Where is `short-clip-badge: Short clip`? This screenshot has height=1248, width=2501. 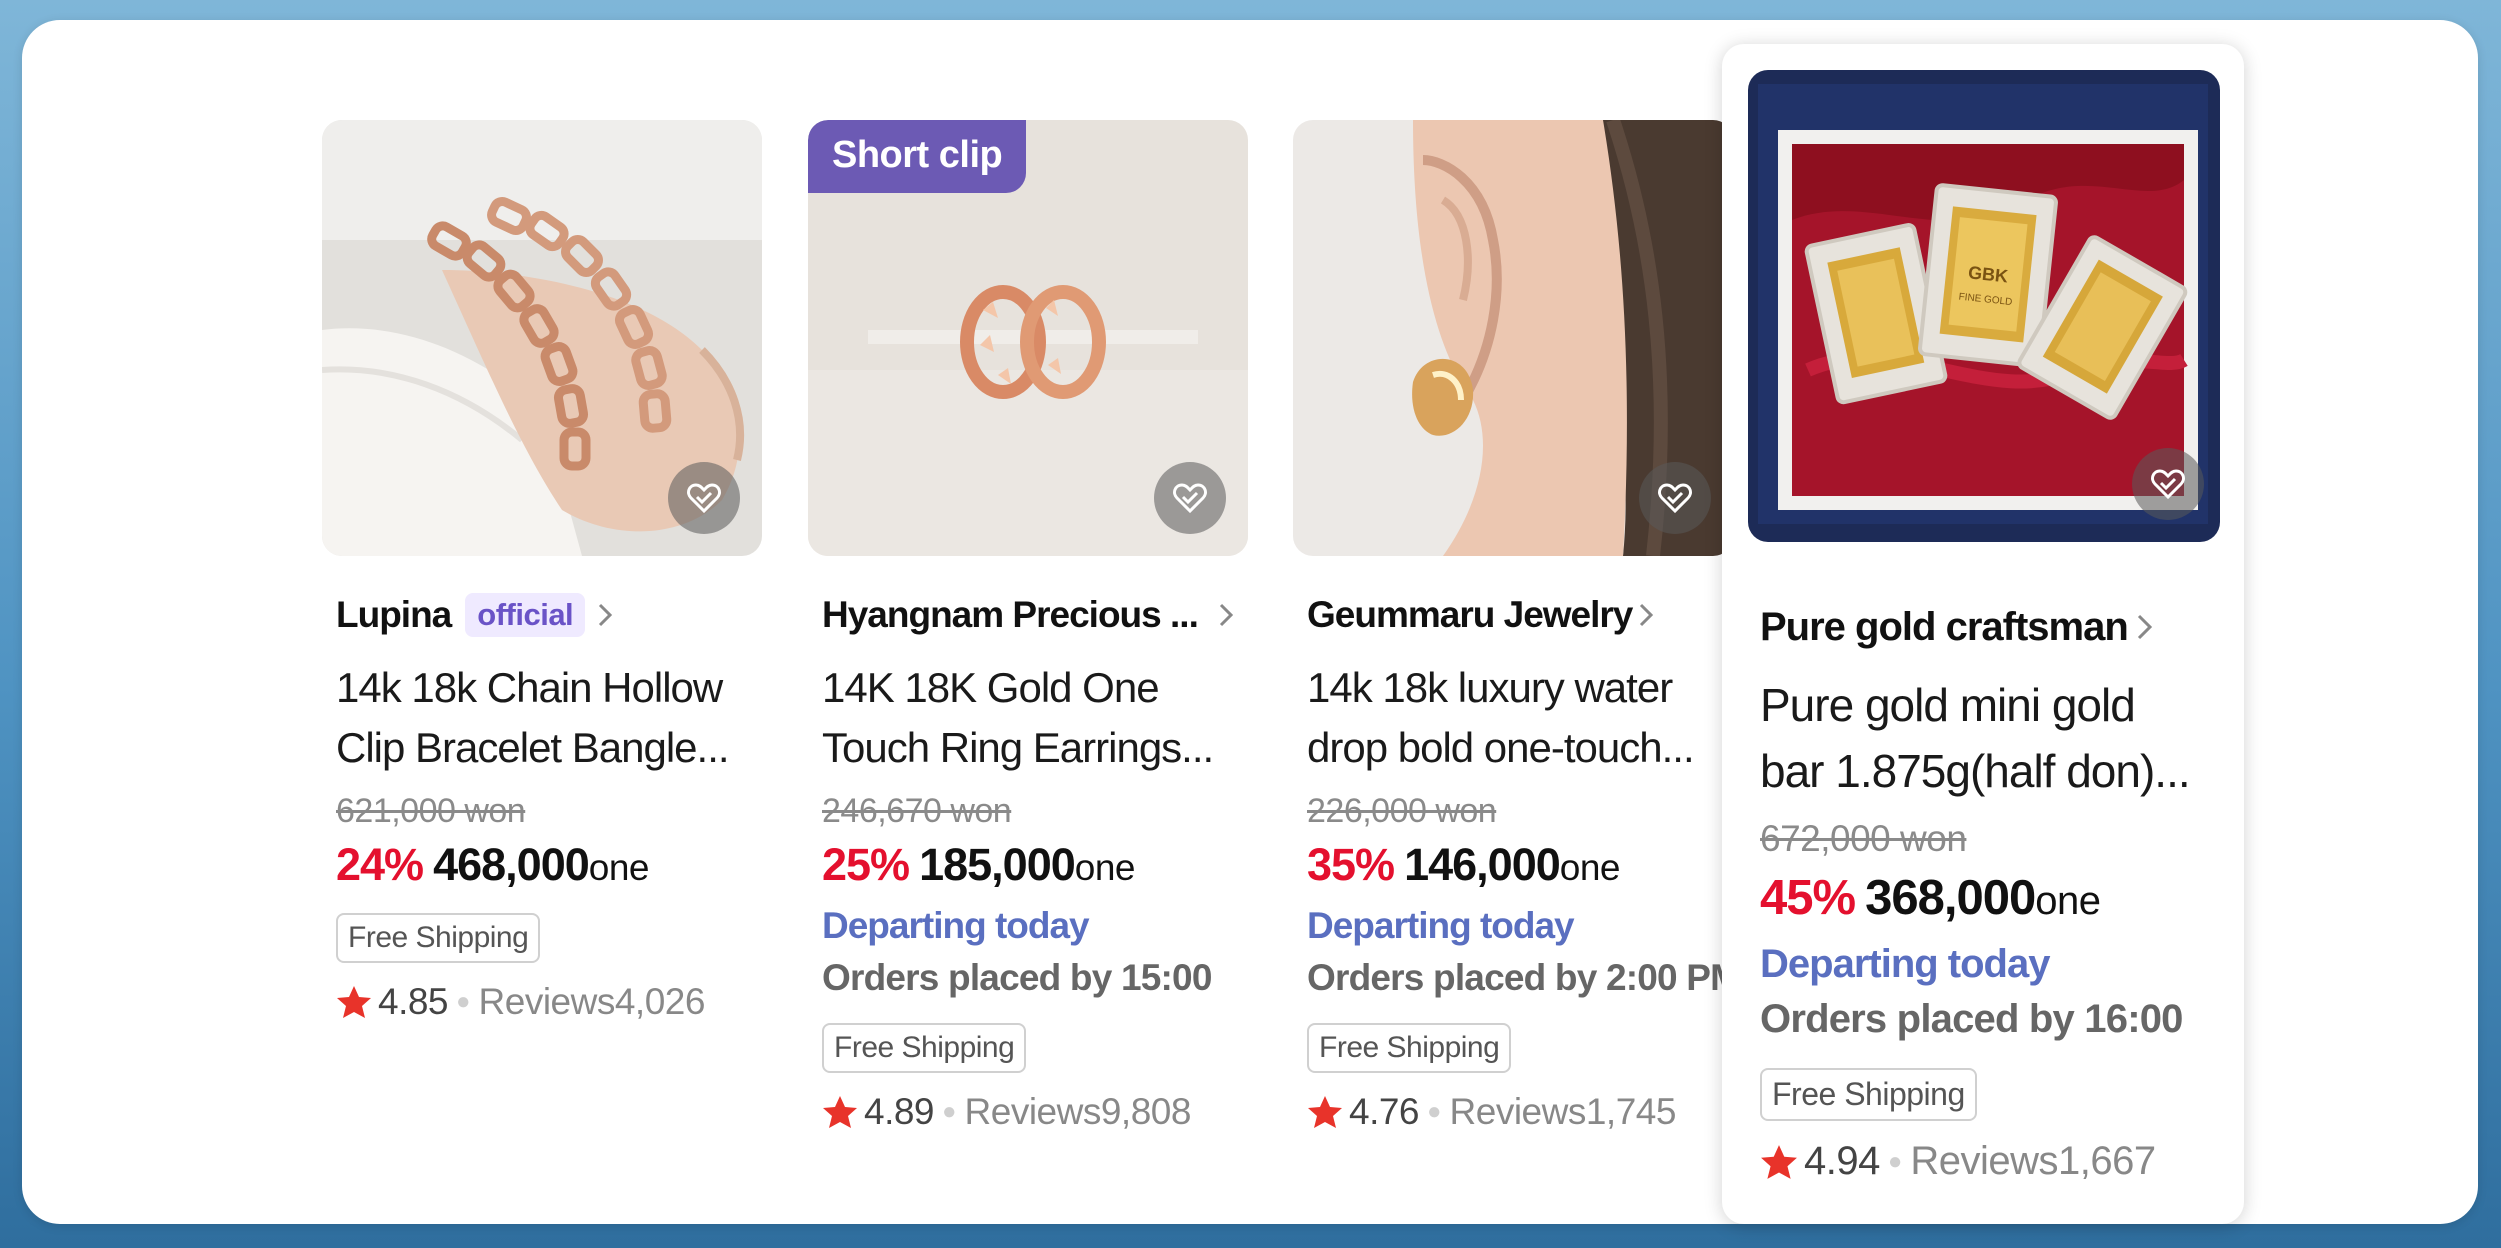
short-clip-badge: Short clip is located at coordinates (917, 156).